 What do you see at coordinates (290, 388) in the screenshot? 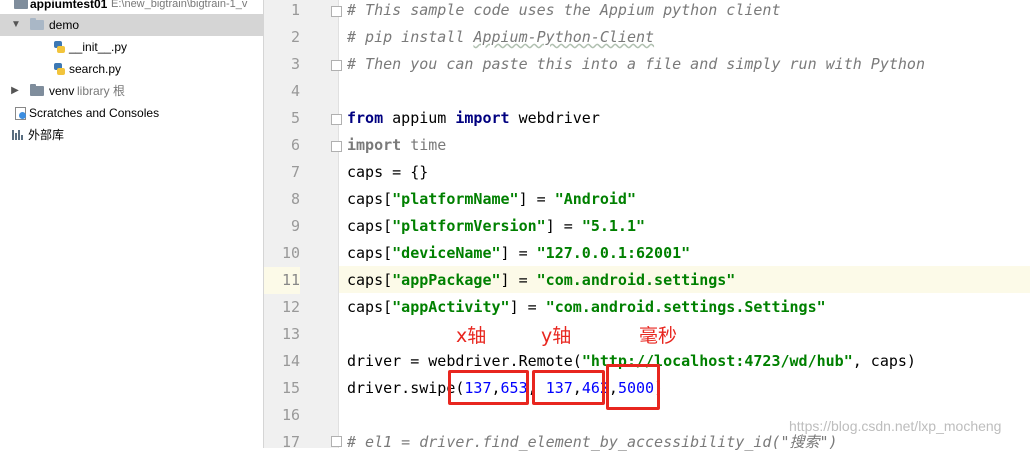
I see `line-number: 15` at bounding box center [290, 388].